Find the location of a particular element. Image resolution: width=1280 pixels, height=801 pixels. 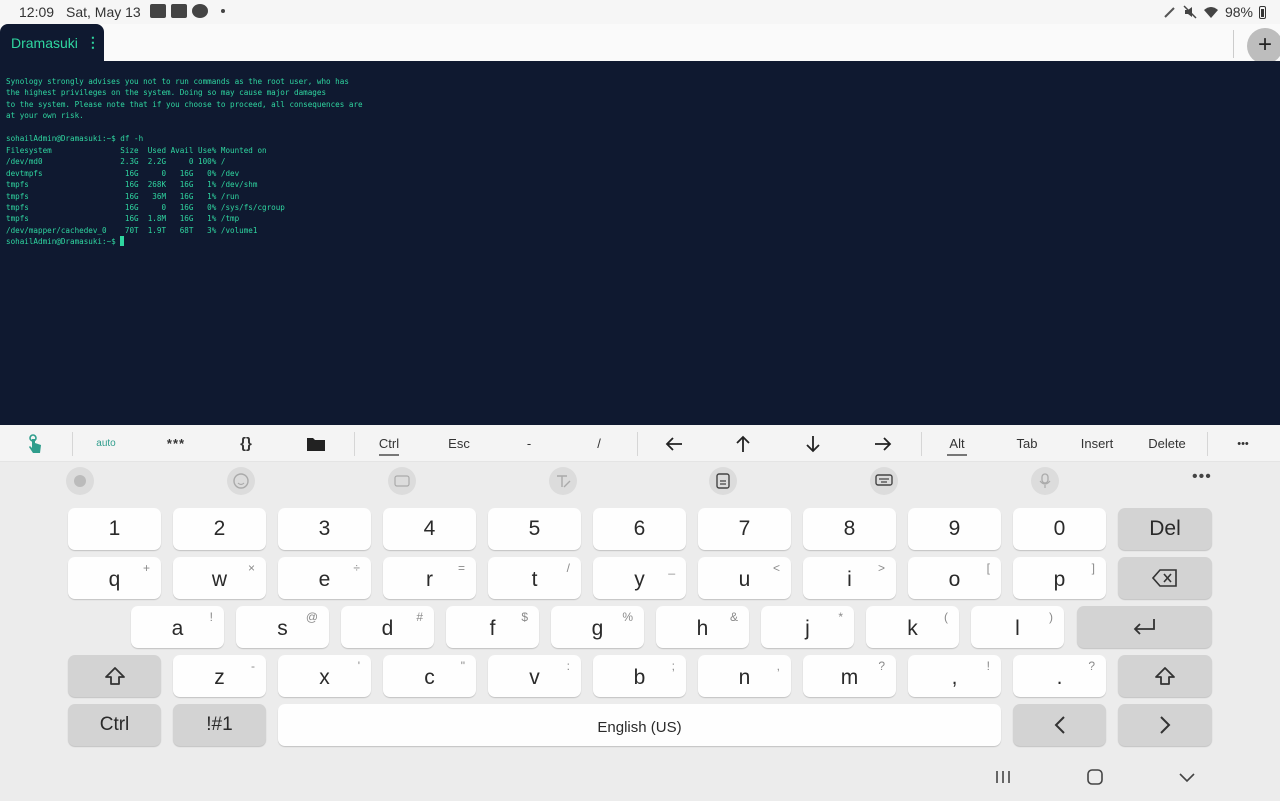

tab-dramasuki: Dramasuki ⋮ is located at coordinates (52, 42).